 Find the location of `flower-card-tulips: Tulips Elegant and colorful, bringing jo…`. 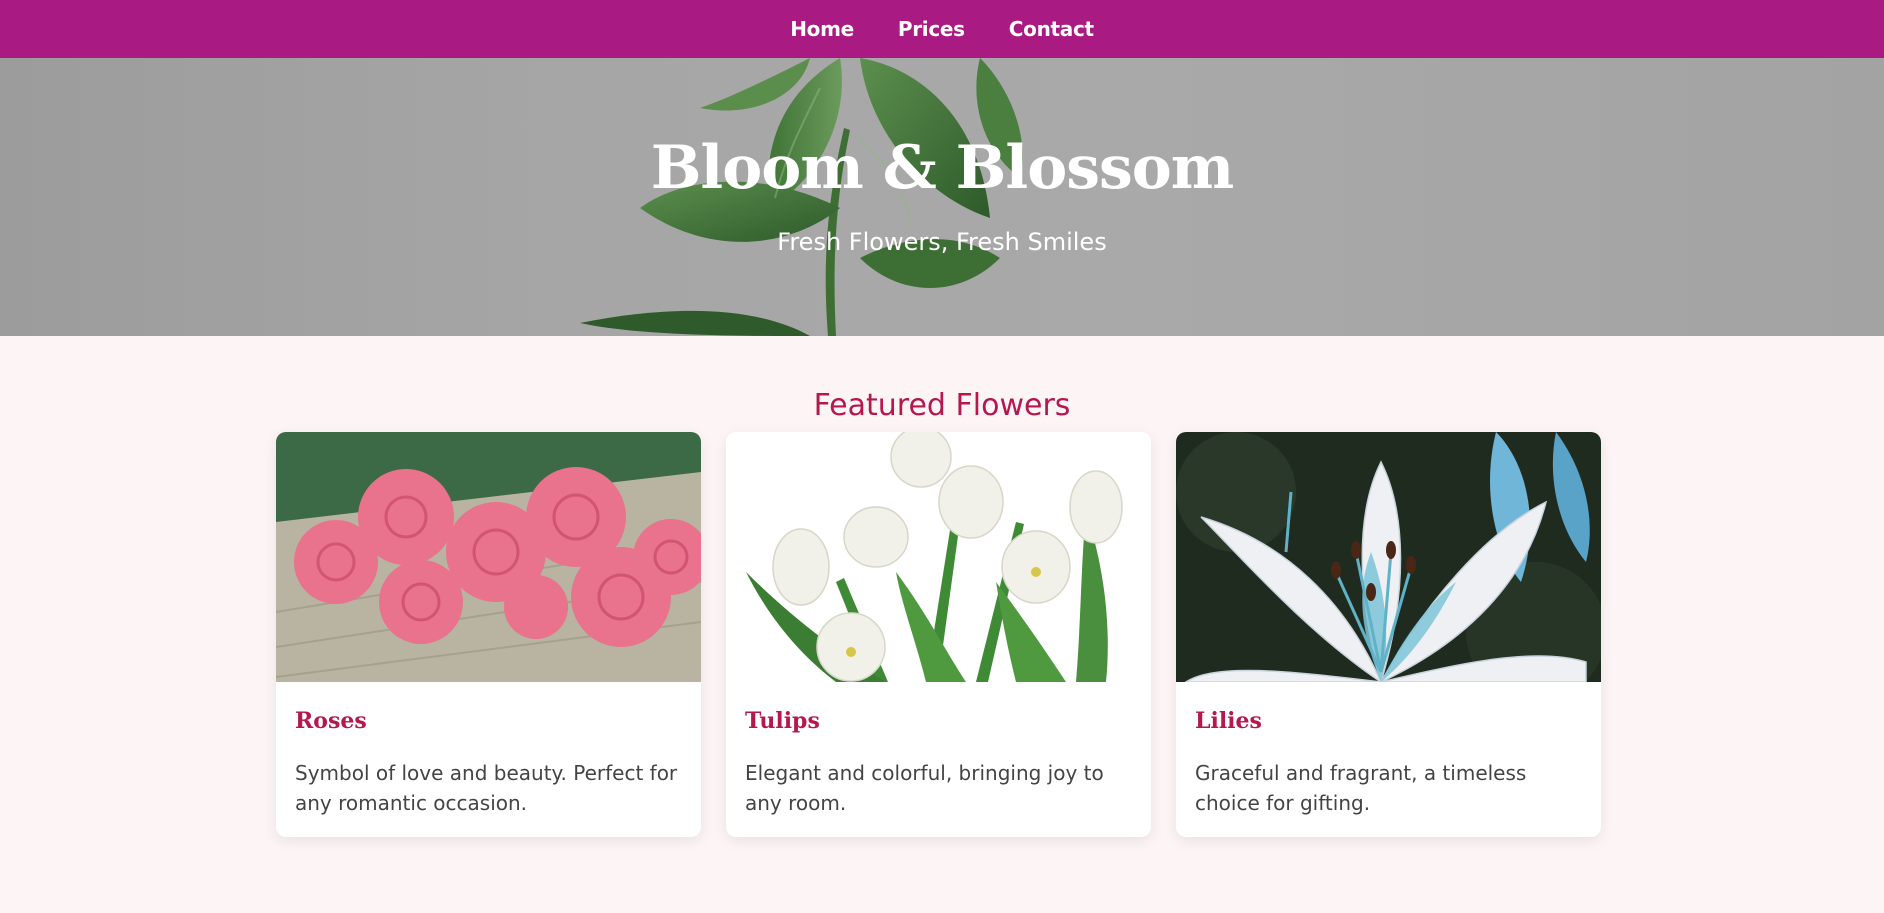

flower-card-tulips: Tulips Elegant and colorful, bringing jo… is located at coordinates (938, 634).